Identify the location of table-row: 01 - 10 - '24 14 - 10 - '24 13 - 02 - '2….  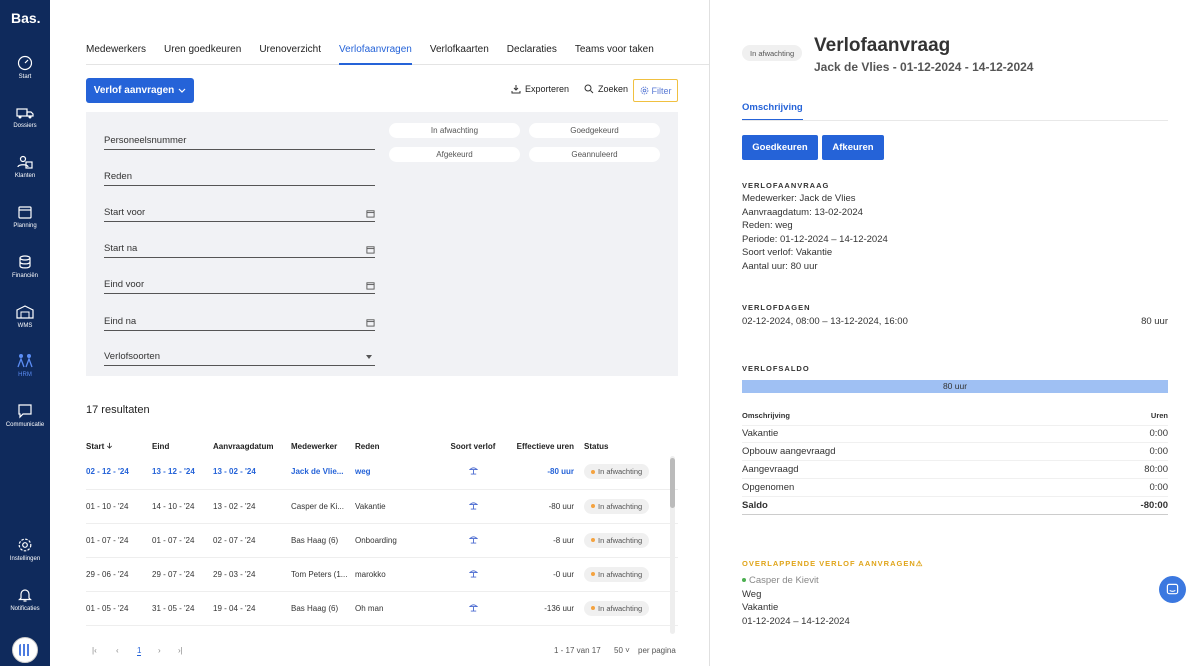
(382, 506).